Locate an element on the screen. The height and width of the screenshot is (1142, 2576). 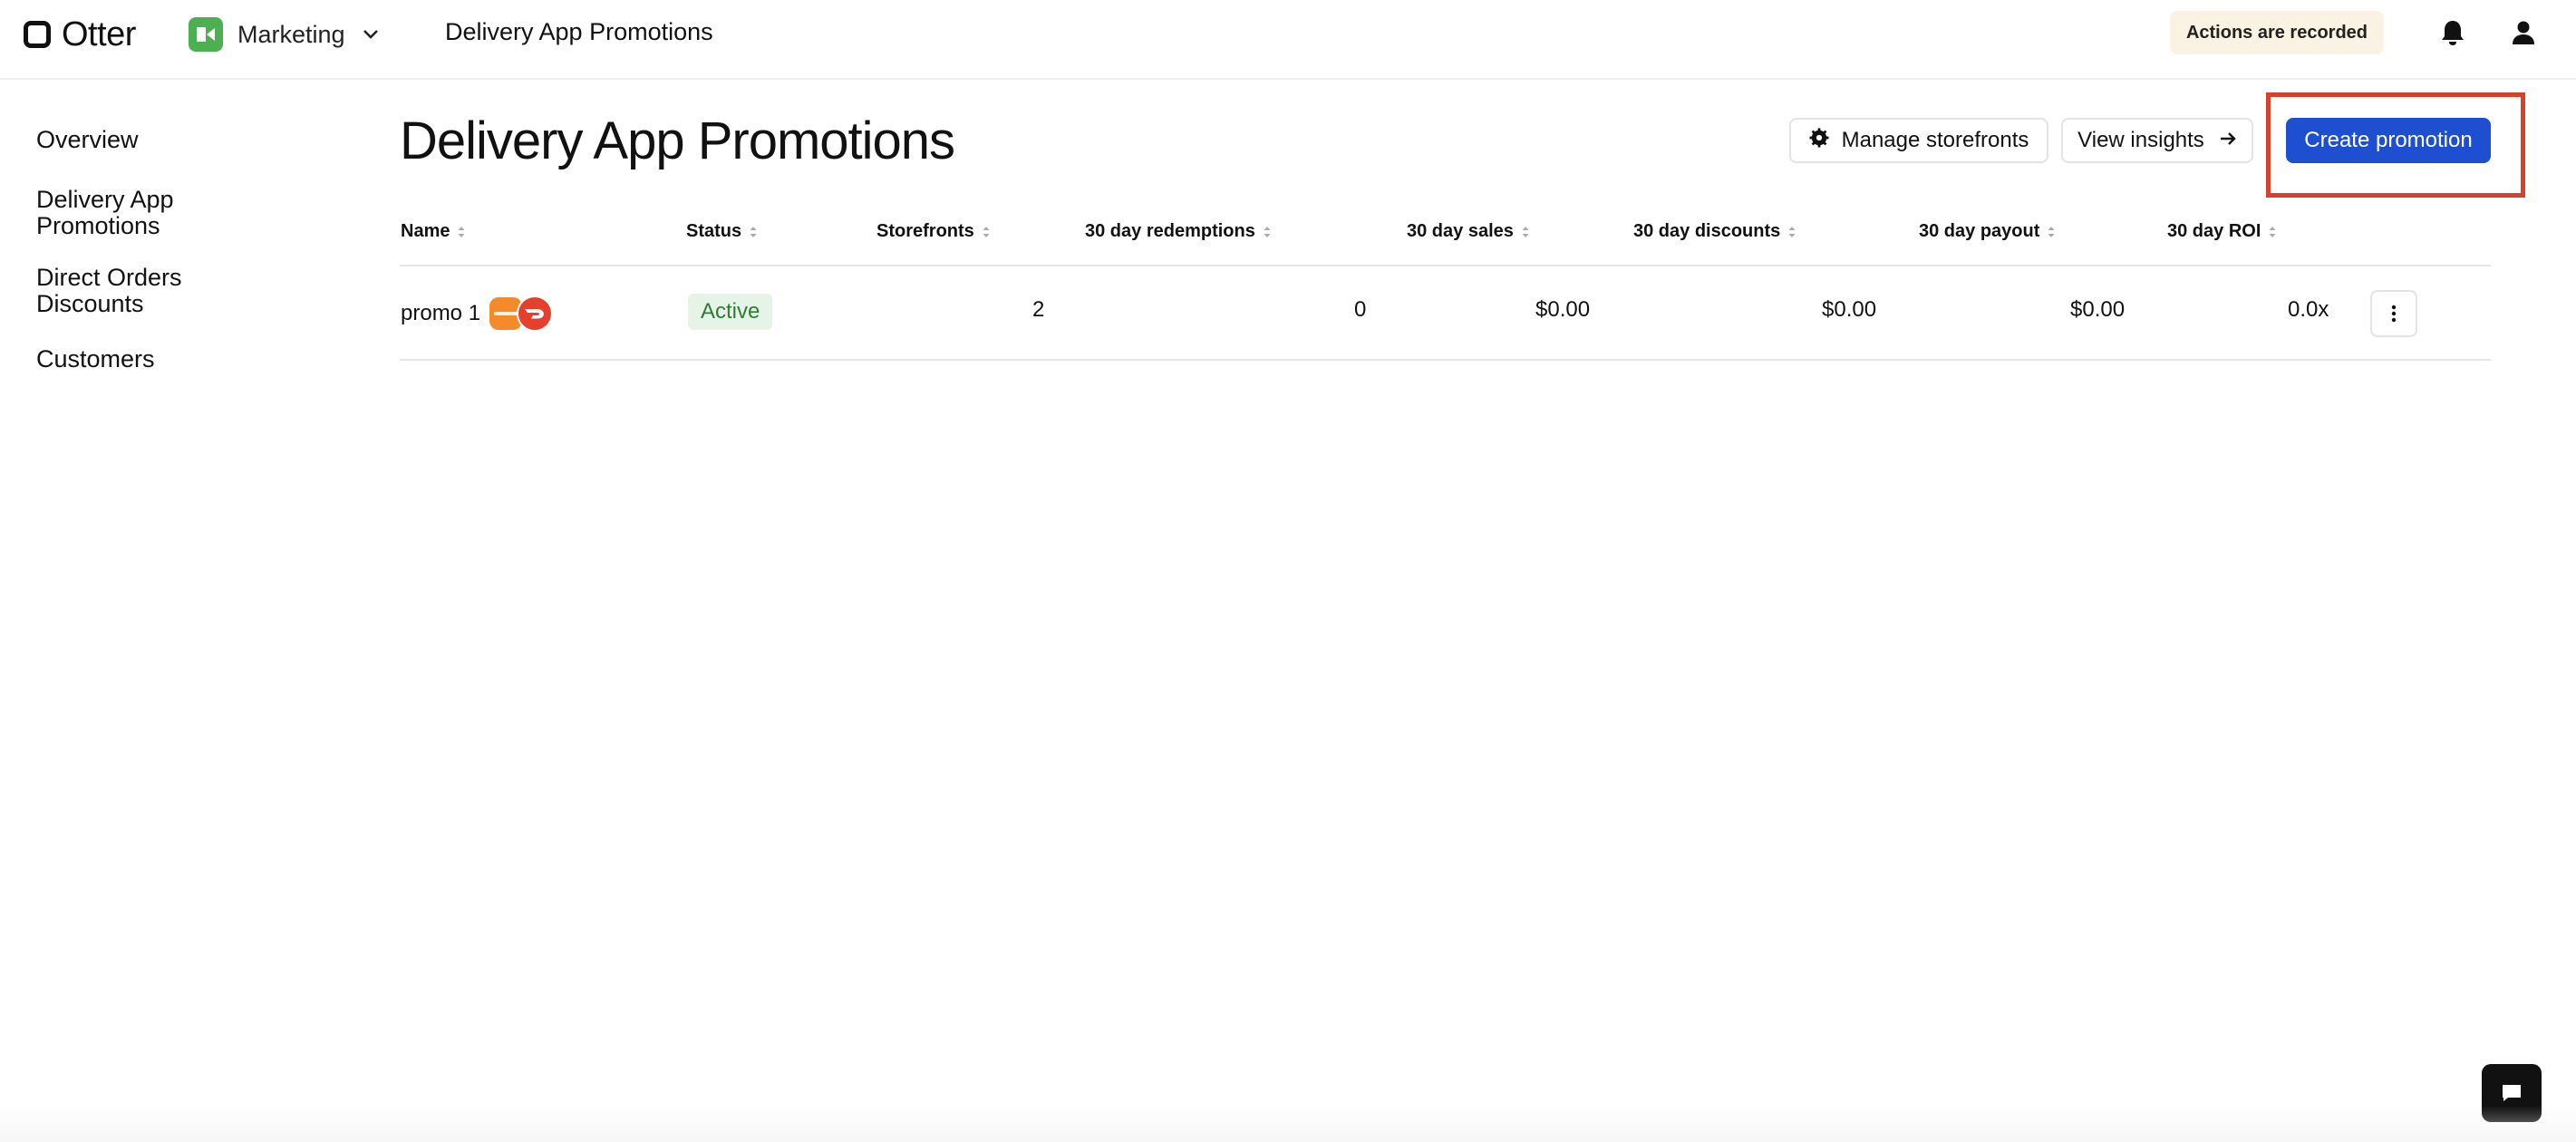
workspace-label: Marketing is located at coordinates (291, 34).